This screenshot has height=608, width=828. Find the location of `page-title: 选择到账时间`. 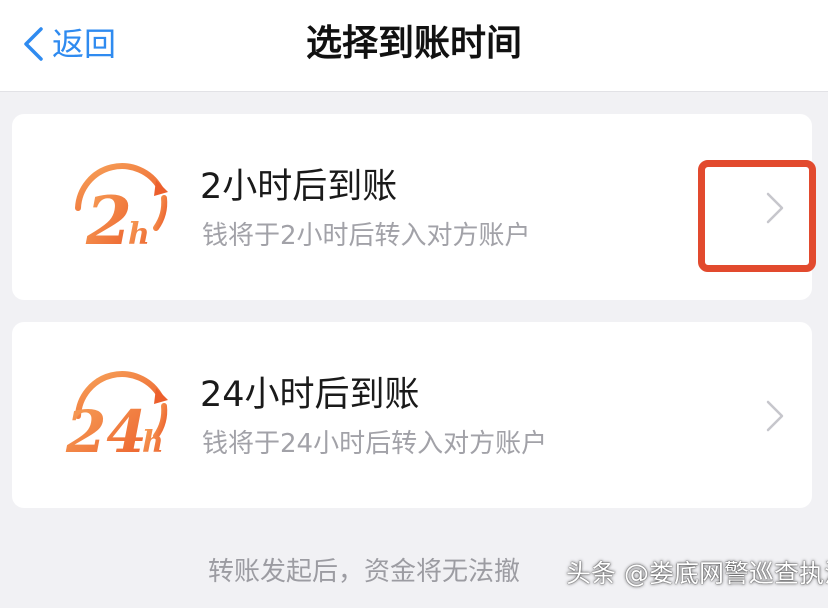

page-title: 选择到账时间 is located at coordinates (413, 43).